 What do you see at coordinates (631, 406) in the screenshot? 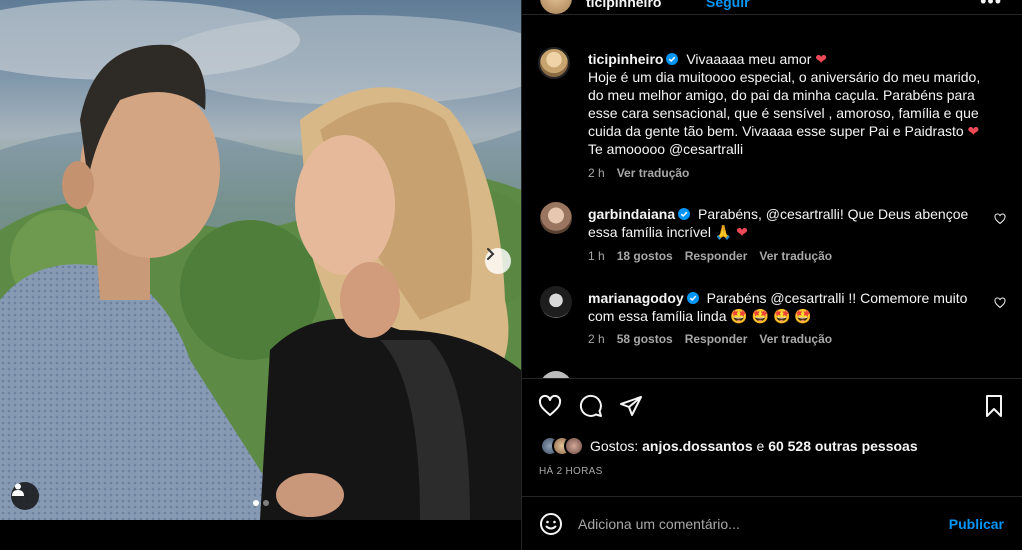
I see `share-icon` at bounding box center [631, 406].